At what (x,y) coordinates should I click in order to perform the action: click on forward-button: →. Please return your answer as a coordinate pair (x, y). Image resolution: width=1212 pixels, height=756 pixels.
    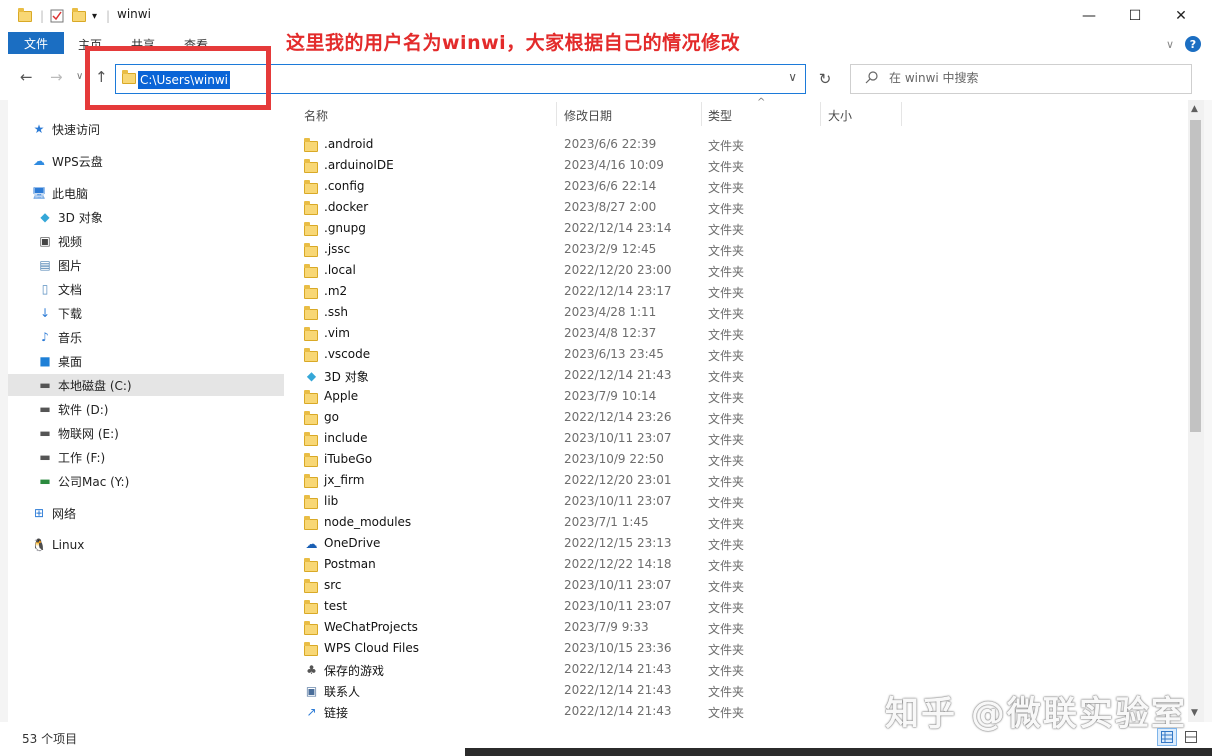
    Looking at the image, I should click on (56, 77).